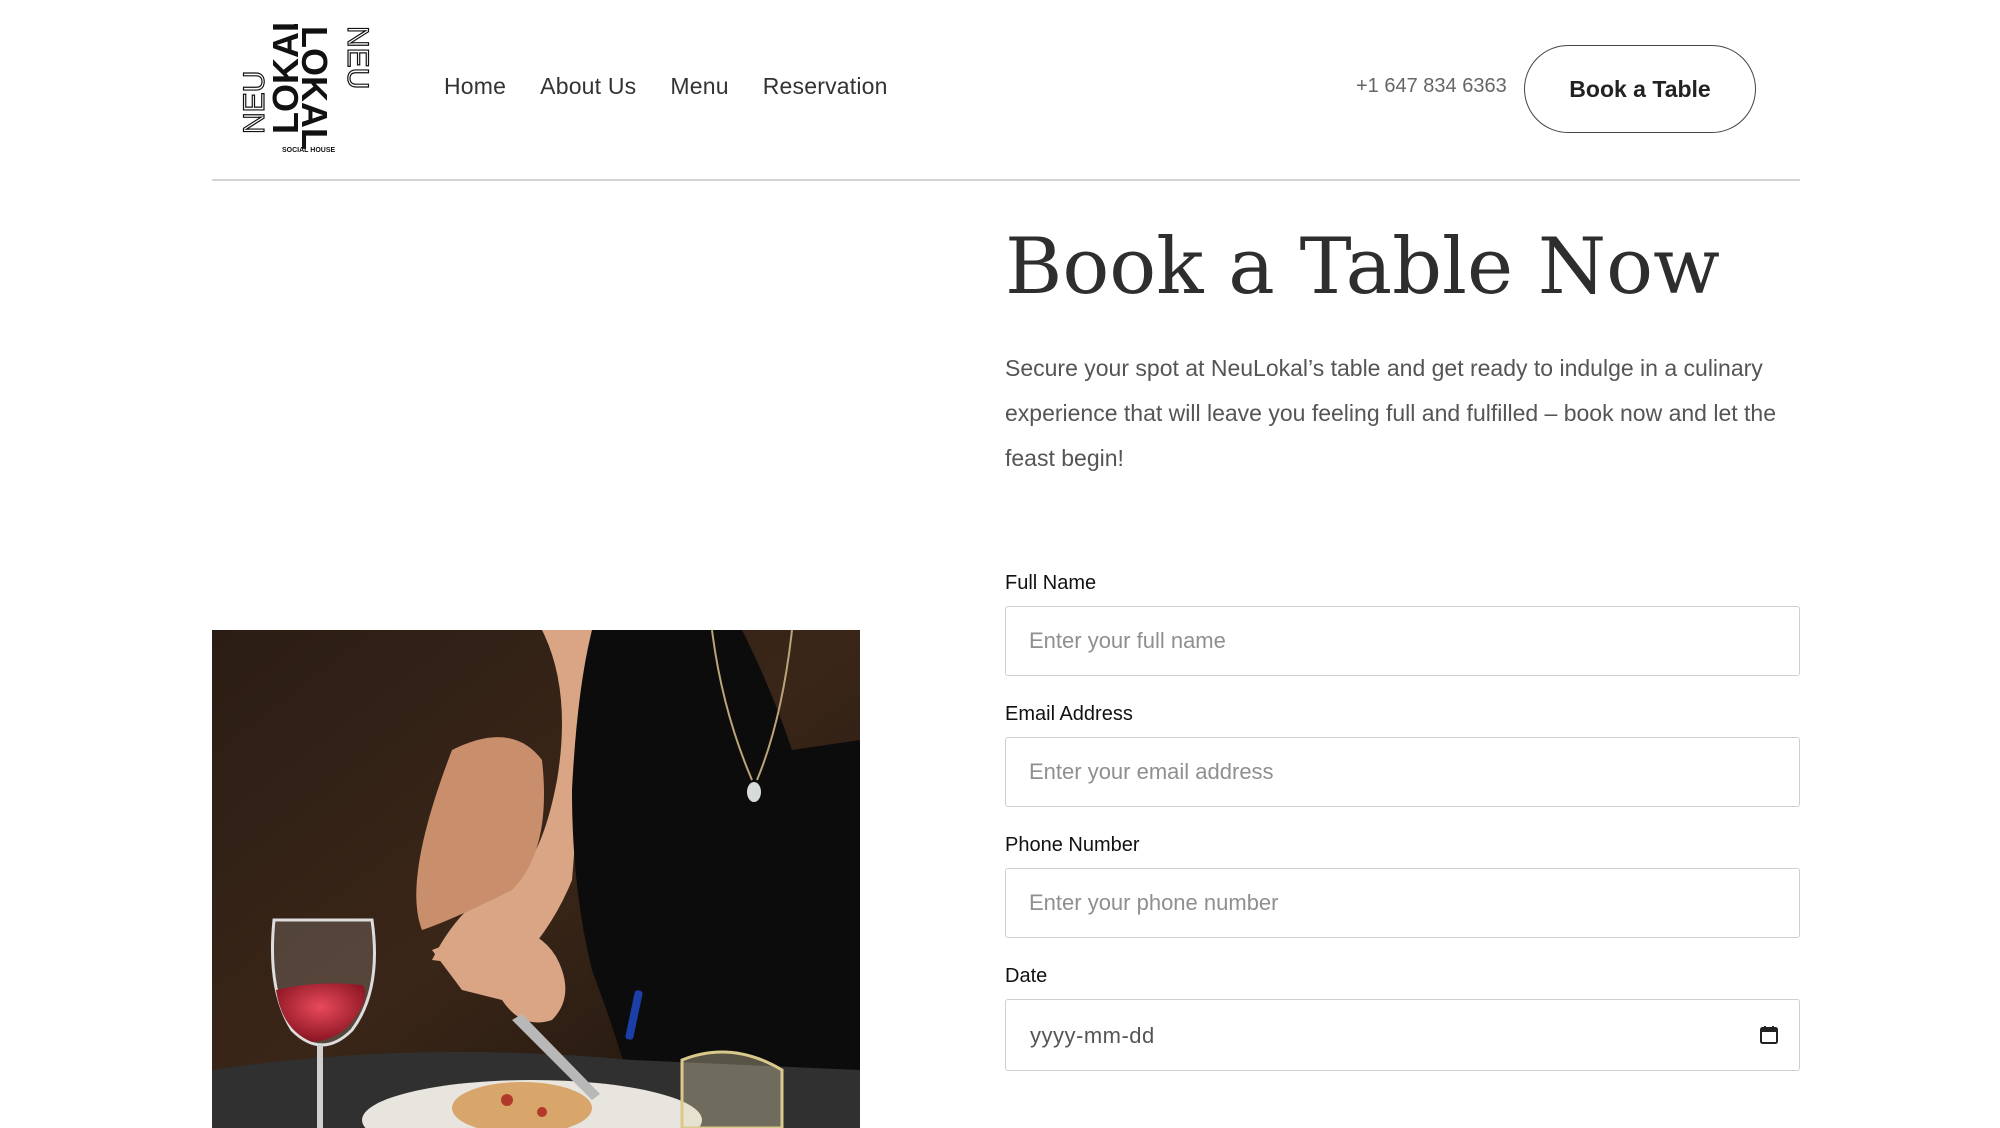  What do you see at coordinates (1402, 1035) in the screenshot?
I see `date-input: yyyy-mm-dd` at bounding box center [1402, 1035].